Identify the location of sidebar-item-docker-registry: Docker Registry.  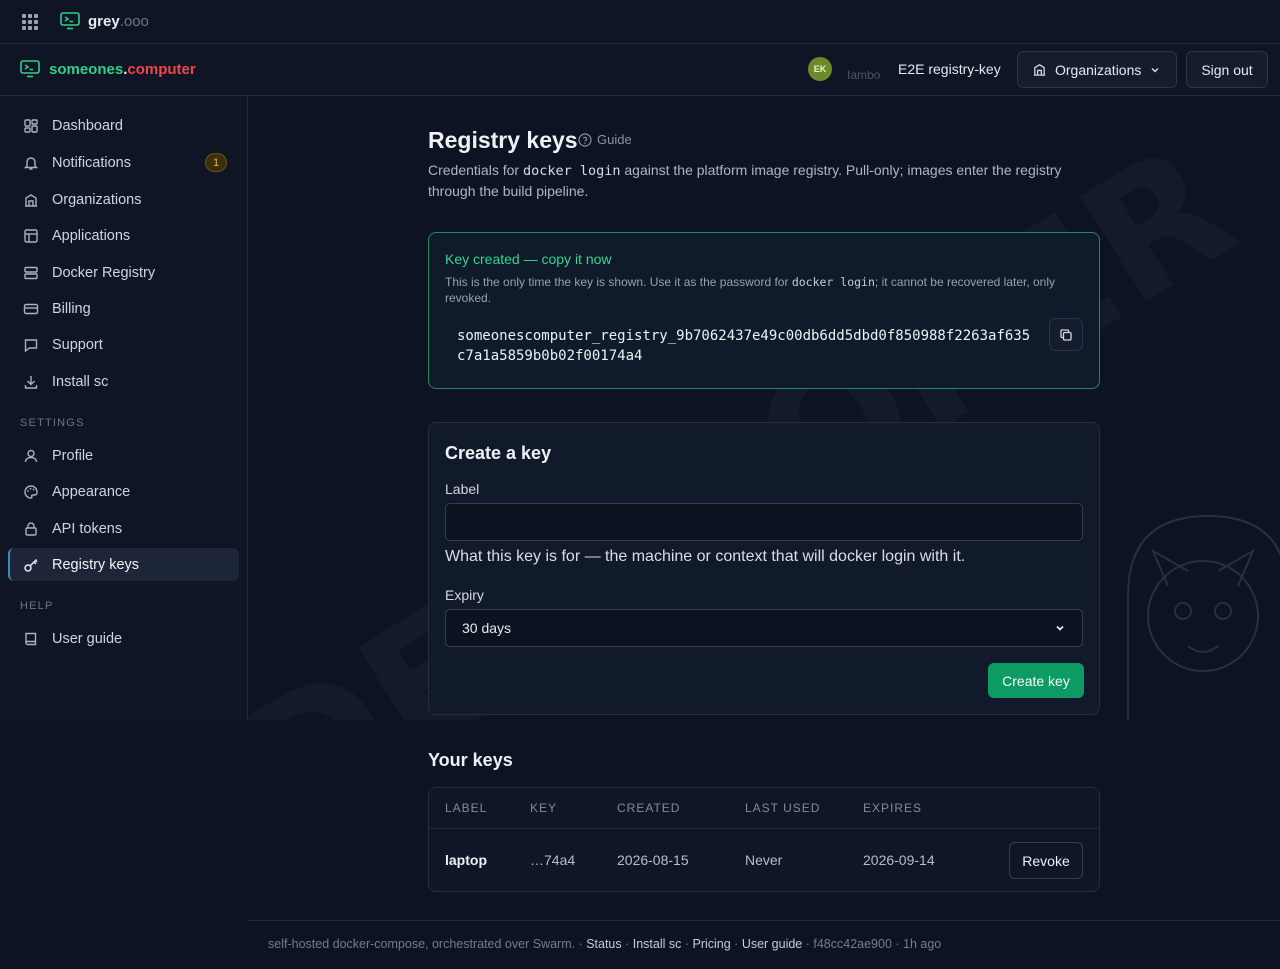
(123, 272).